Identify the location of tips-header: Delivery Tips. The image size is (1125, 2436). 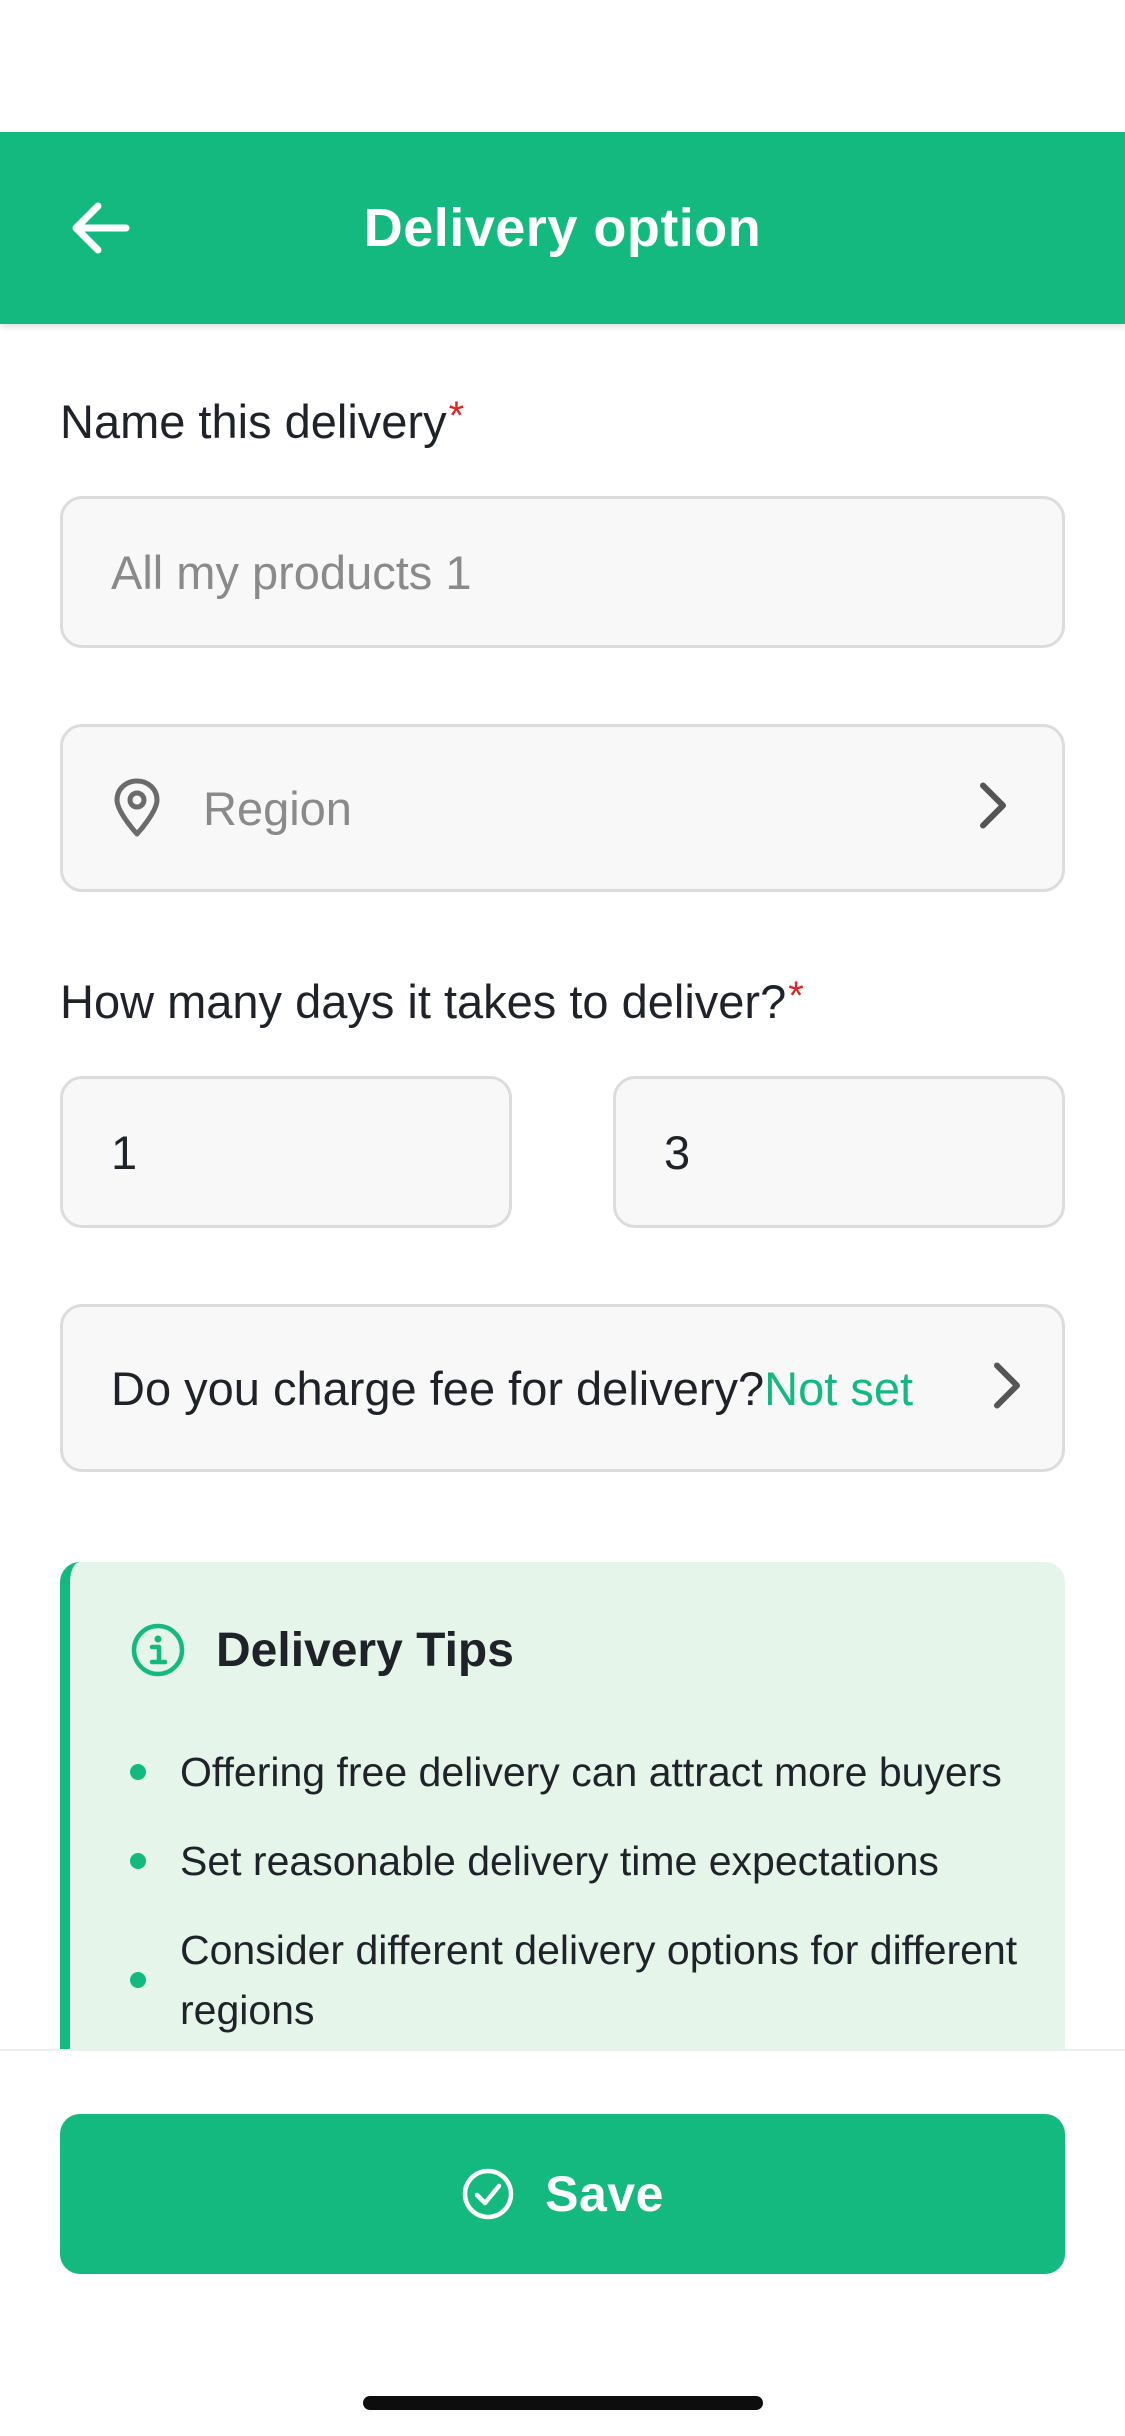
(322, 1650).